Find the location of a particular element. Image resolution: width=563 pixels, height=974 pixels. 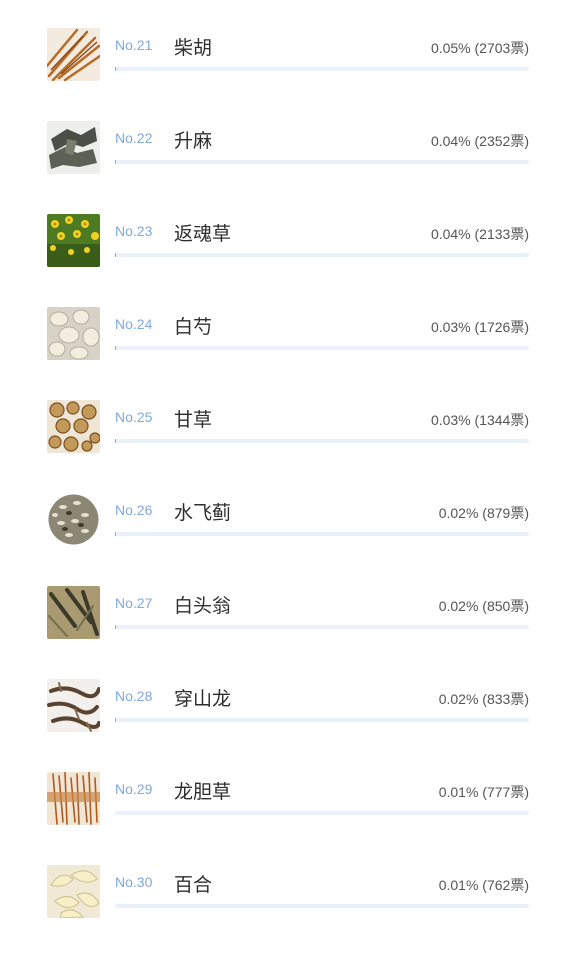

vote-stat: 0.04% (2133票) is located at coordinates (480, 234).